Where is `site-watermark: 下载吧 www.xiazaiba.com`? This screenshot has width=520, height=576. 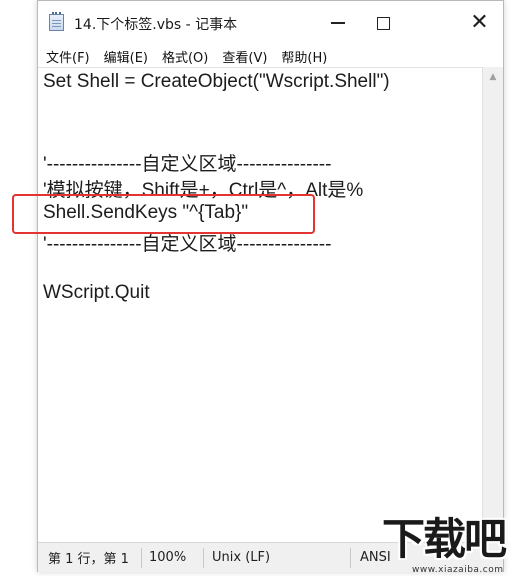 site-watermark: 下载吧 www.xiazaiba.com is located at coordinates (451, 545).